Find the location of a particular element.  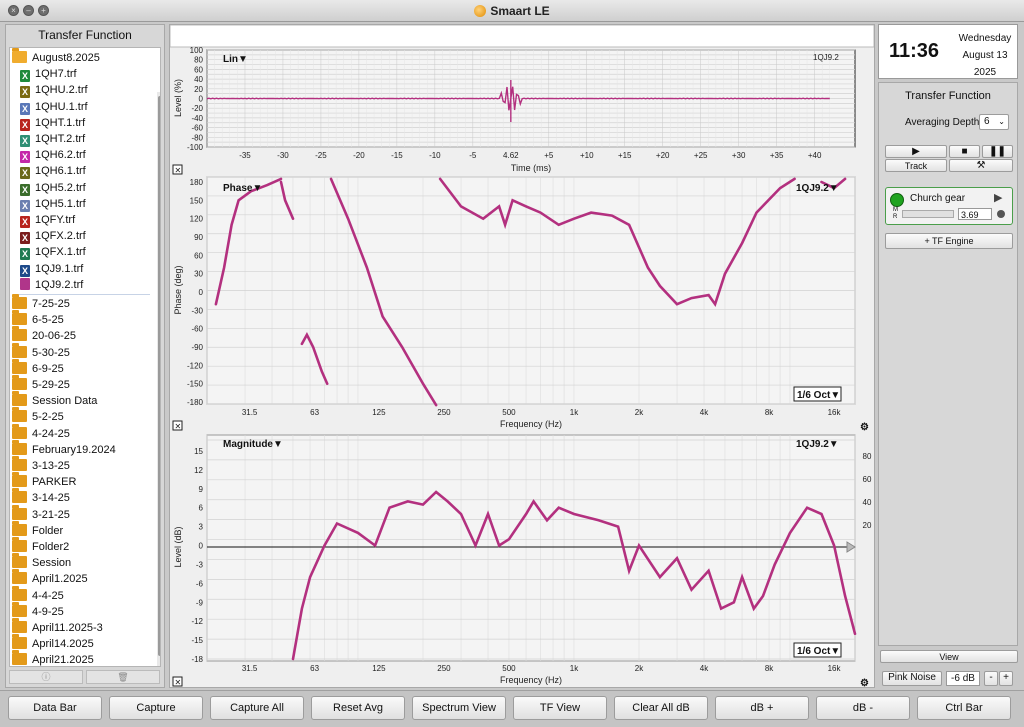

track-button: Track is located at coordinates (916, 165).